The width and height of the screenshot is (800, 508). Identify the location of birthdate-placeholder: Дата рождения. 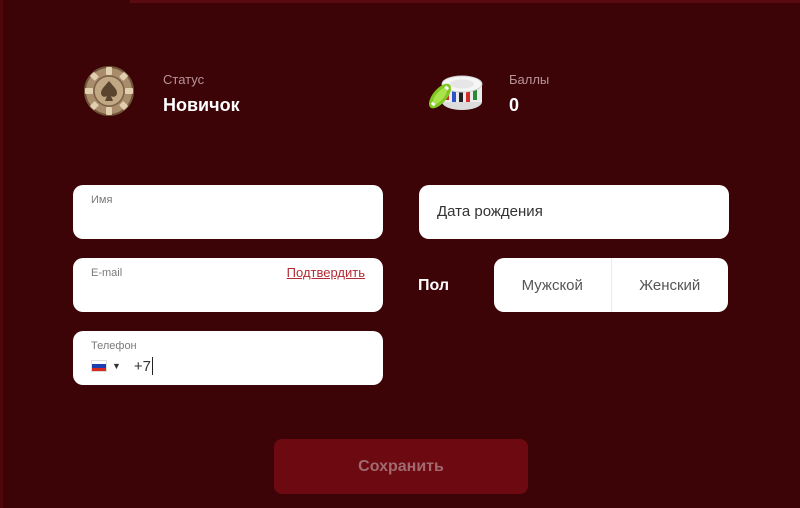
(490, 211).